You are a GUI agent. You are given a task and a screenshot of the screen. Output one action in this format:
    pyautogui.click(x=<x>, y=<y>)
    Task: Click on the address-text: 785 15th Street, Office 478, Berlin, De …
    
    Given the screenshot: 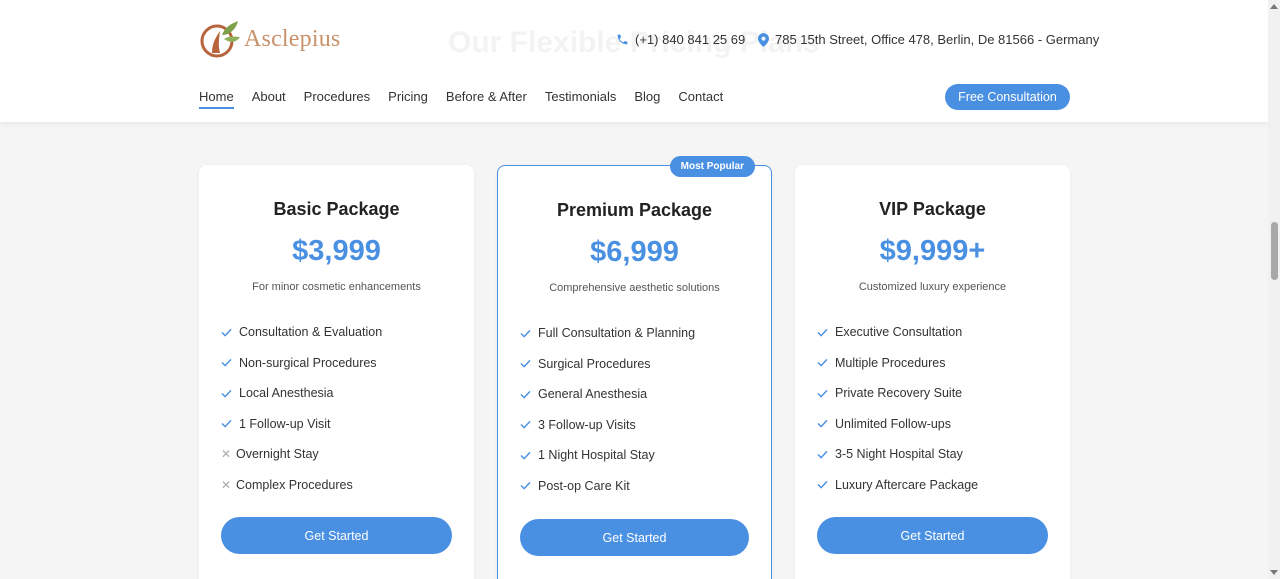 What is the action you would take?
    pyautogui.click(x=937, y=39)
    